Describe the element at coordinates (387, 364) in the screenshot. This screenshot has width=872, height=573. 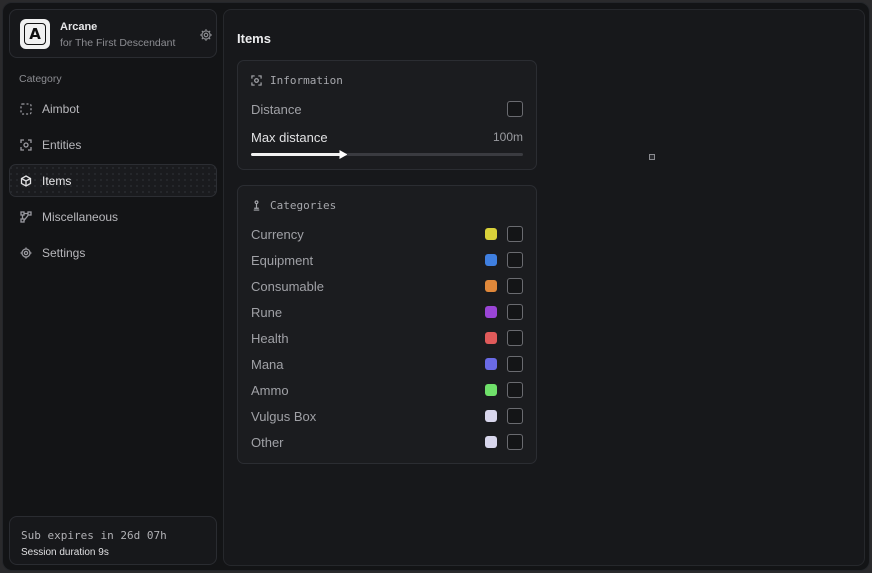
I see `category-row: Mana` at that location.